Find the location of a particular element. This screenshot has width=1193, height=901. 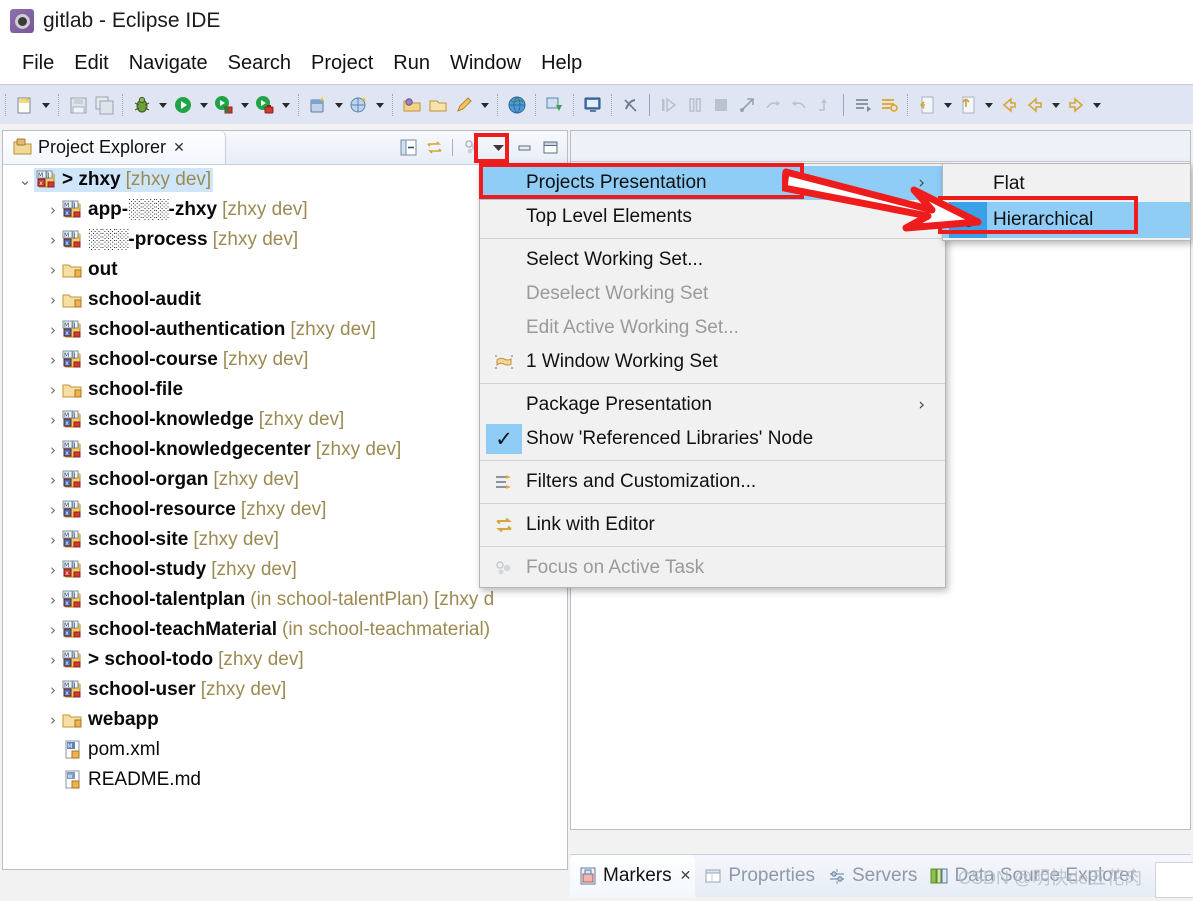

link-with-editor-icon is located at coordinates (434, 148).